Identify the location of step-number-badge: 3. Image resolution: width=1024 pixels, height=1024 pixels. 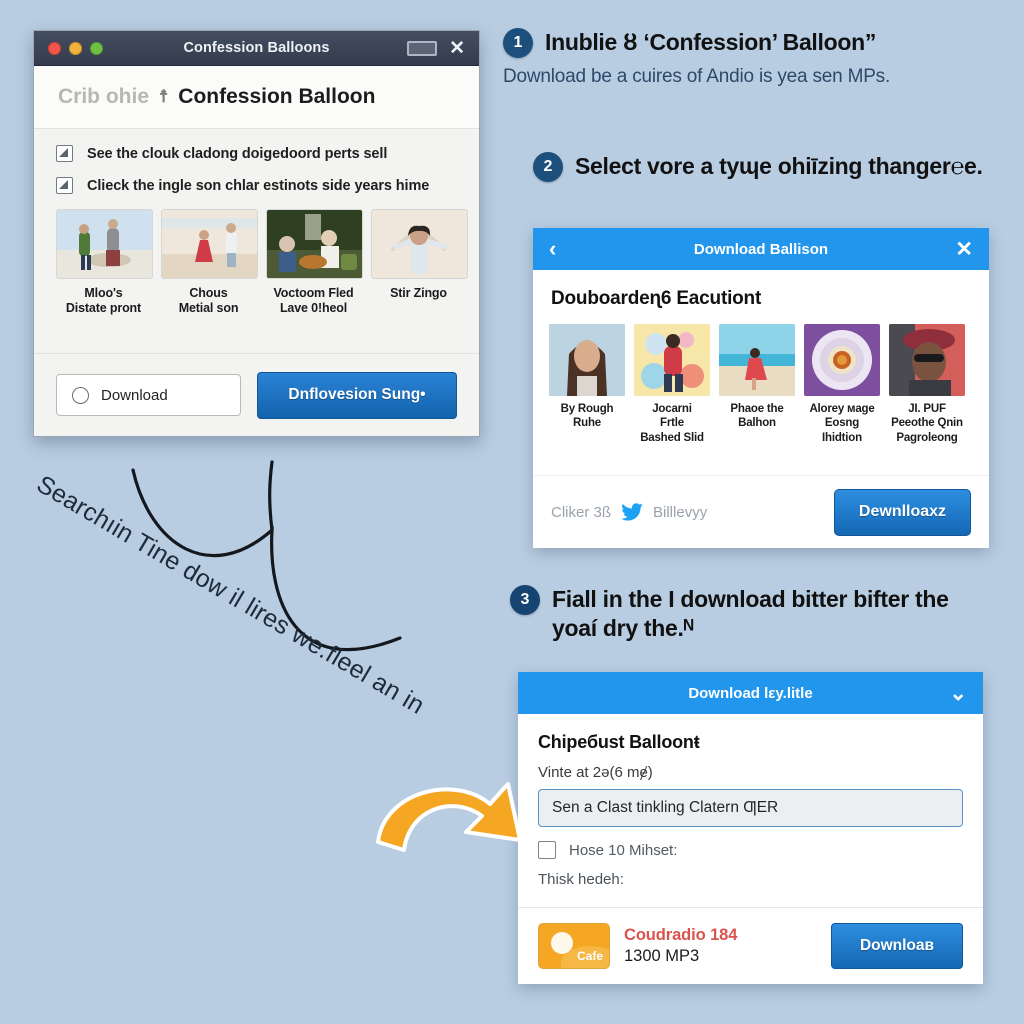
(525, 600).